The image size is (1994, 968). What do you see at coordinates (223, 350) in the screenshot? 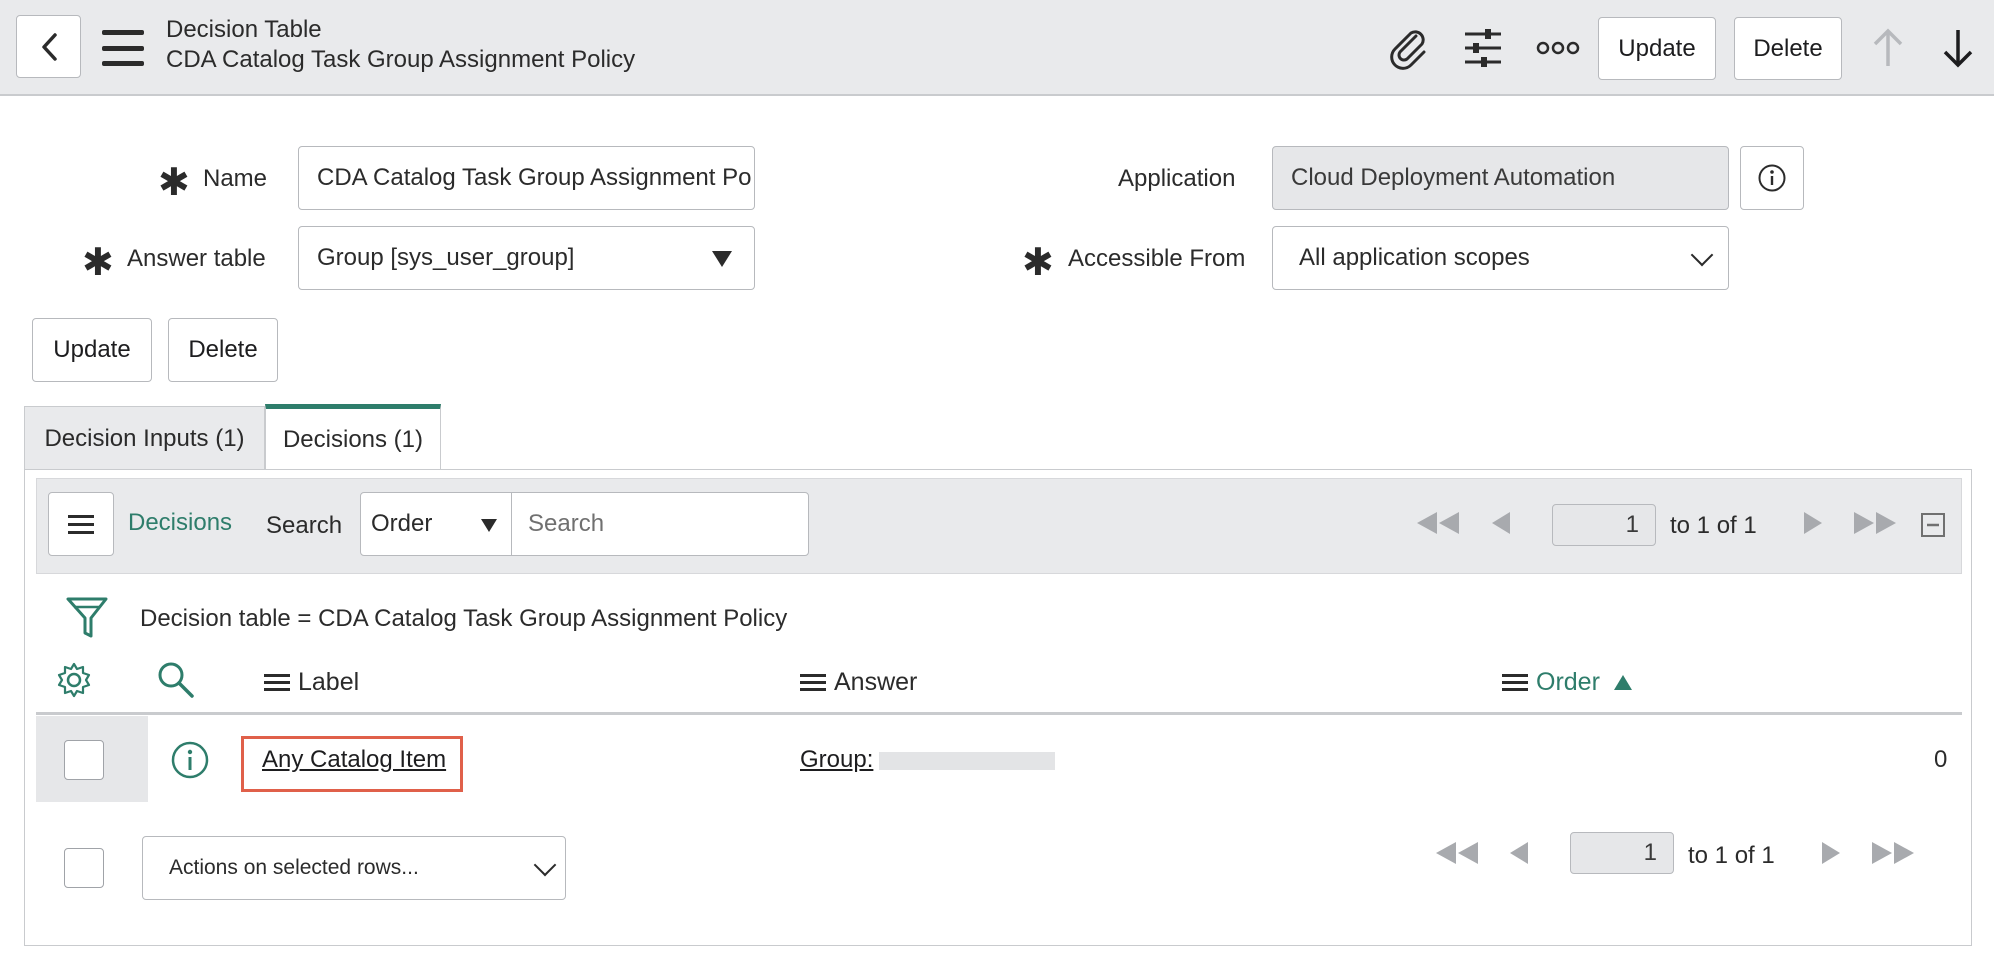
I see `form-delete-button: Delete` at bounding box center [223, 350].